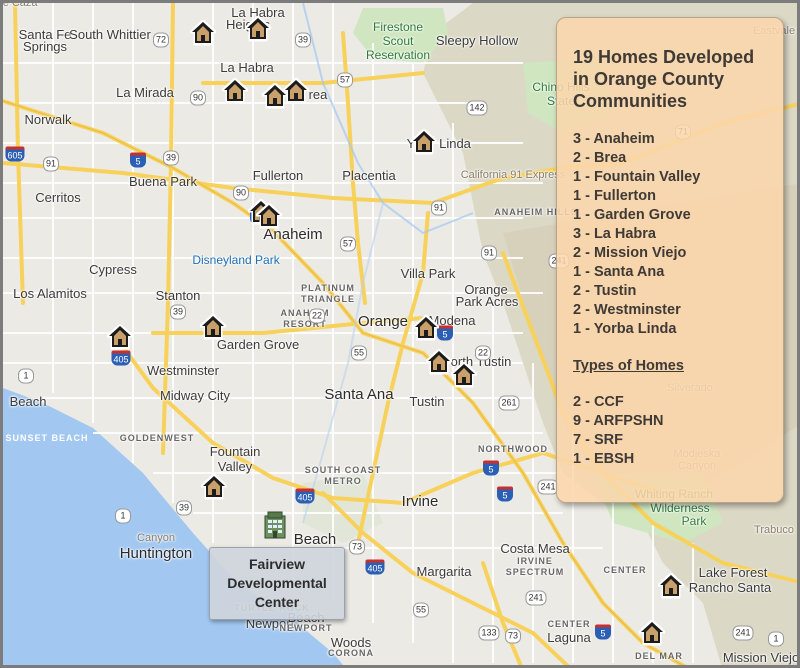  I want to click on highway-shield: 1, so click(26, 376).